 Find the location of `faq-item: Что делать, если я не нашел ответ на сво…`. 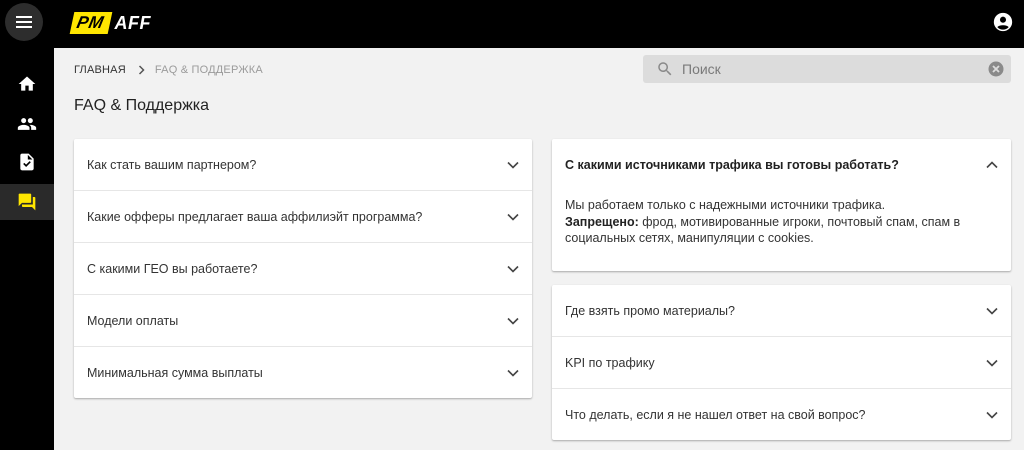

faq-item: Что делать, если я не нашел ответ на сво… is located at coordinates (781, 415).